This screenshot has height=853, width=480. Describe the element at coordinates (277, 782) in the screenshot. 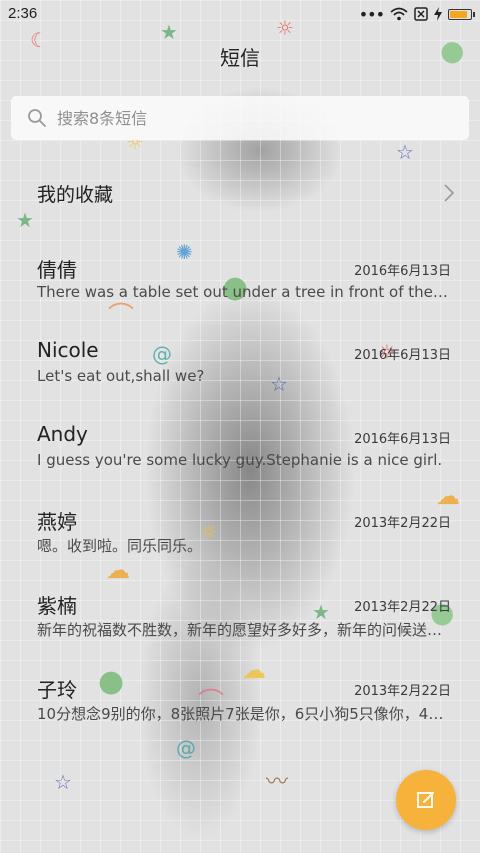

I see `mustache-doodle-icon: 〰` at that location.